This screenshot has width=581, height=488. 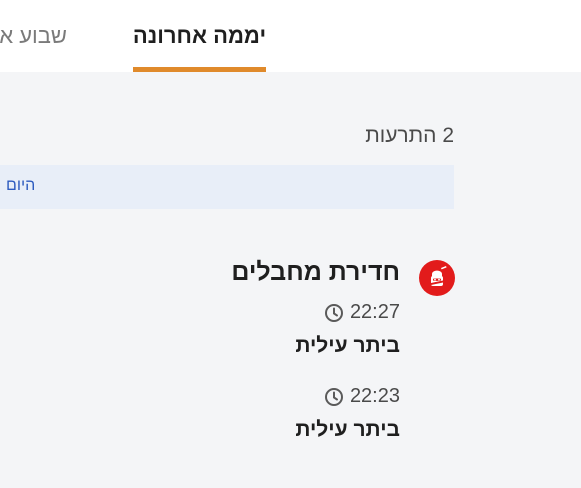 What do you see at coordinates (409, 135) in the screenshot?
I see `alerts-count: 2 התרעות` at bounding box center [409, 135].